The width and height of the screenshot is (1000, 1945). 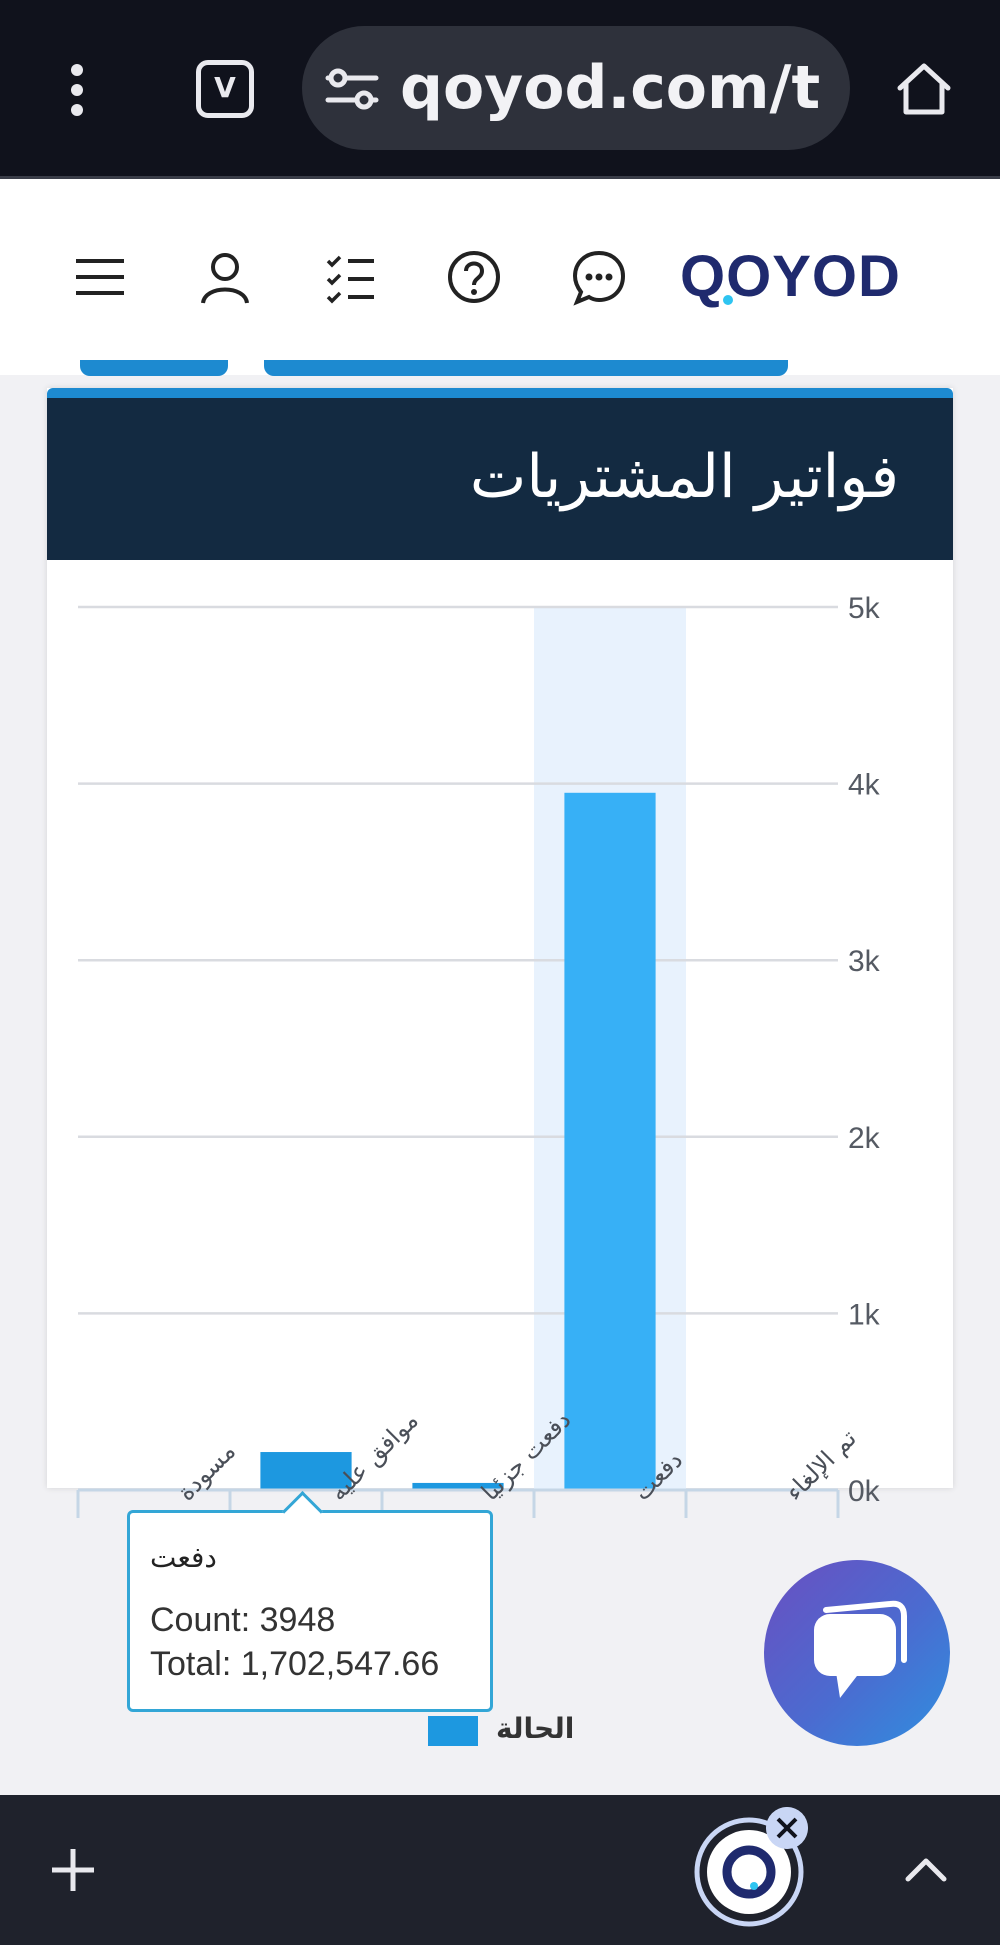 I want to click on tooltip-total: Total: 1,702,547.66, so click(x=295, y=1664).